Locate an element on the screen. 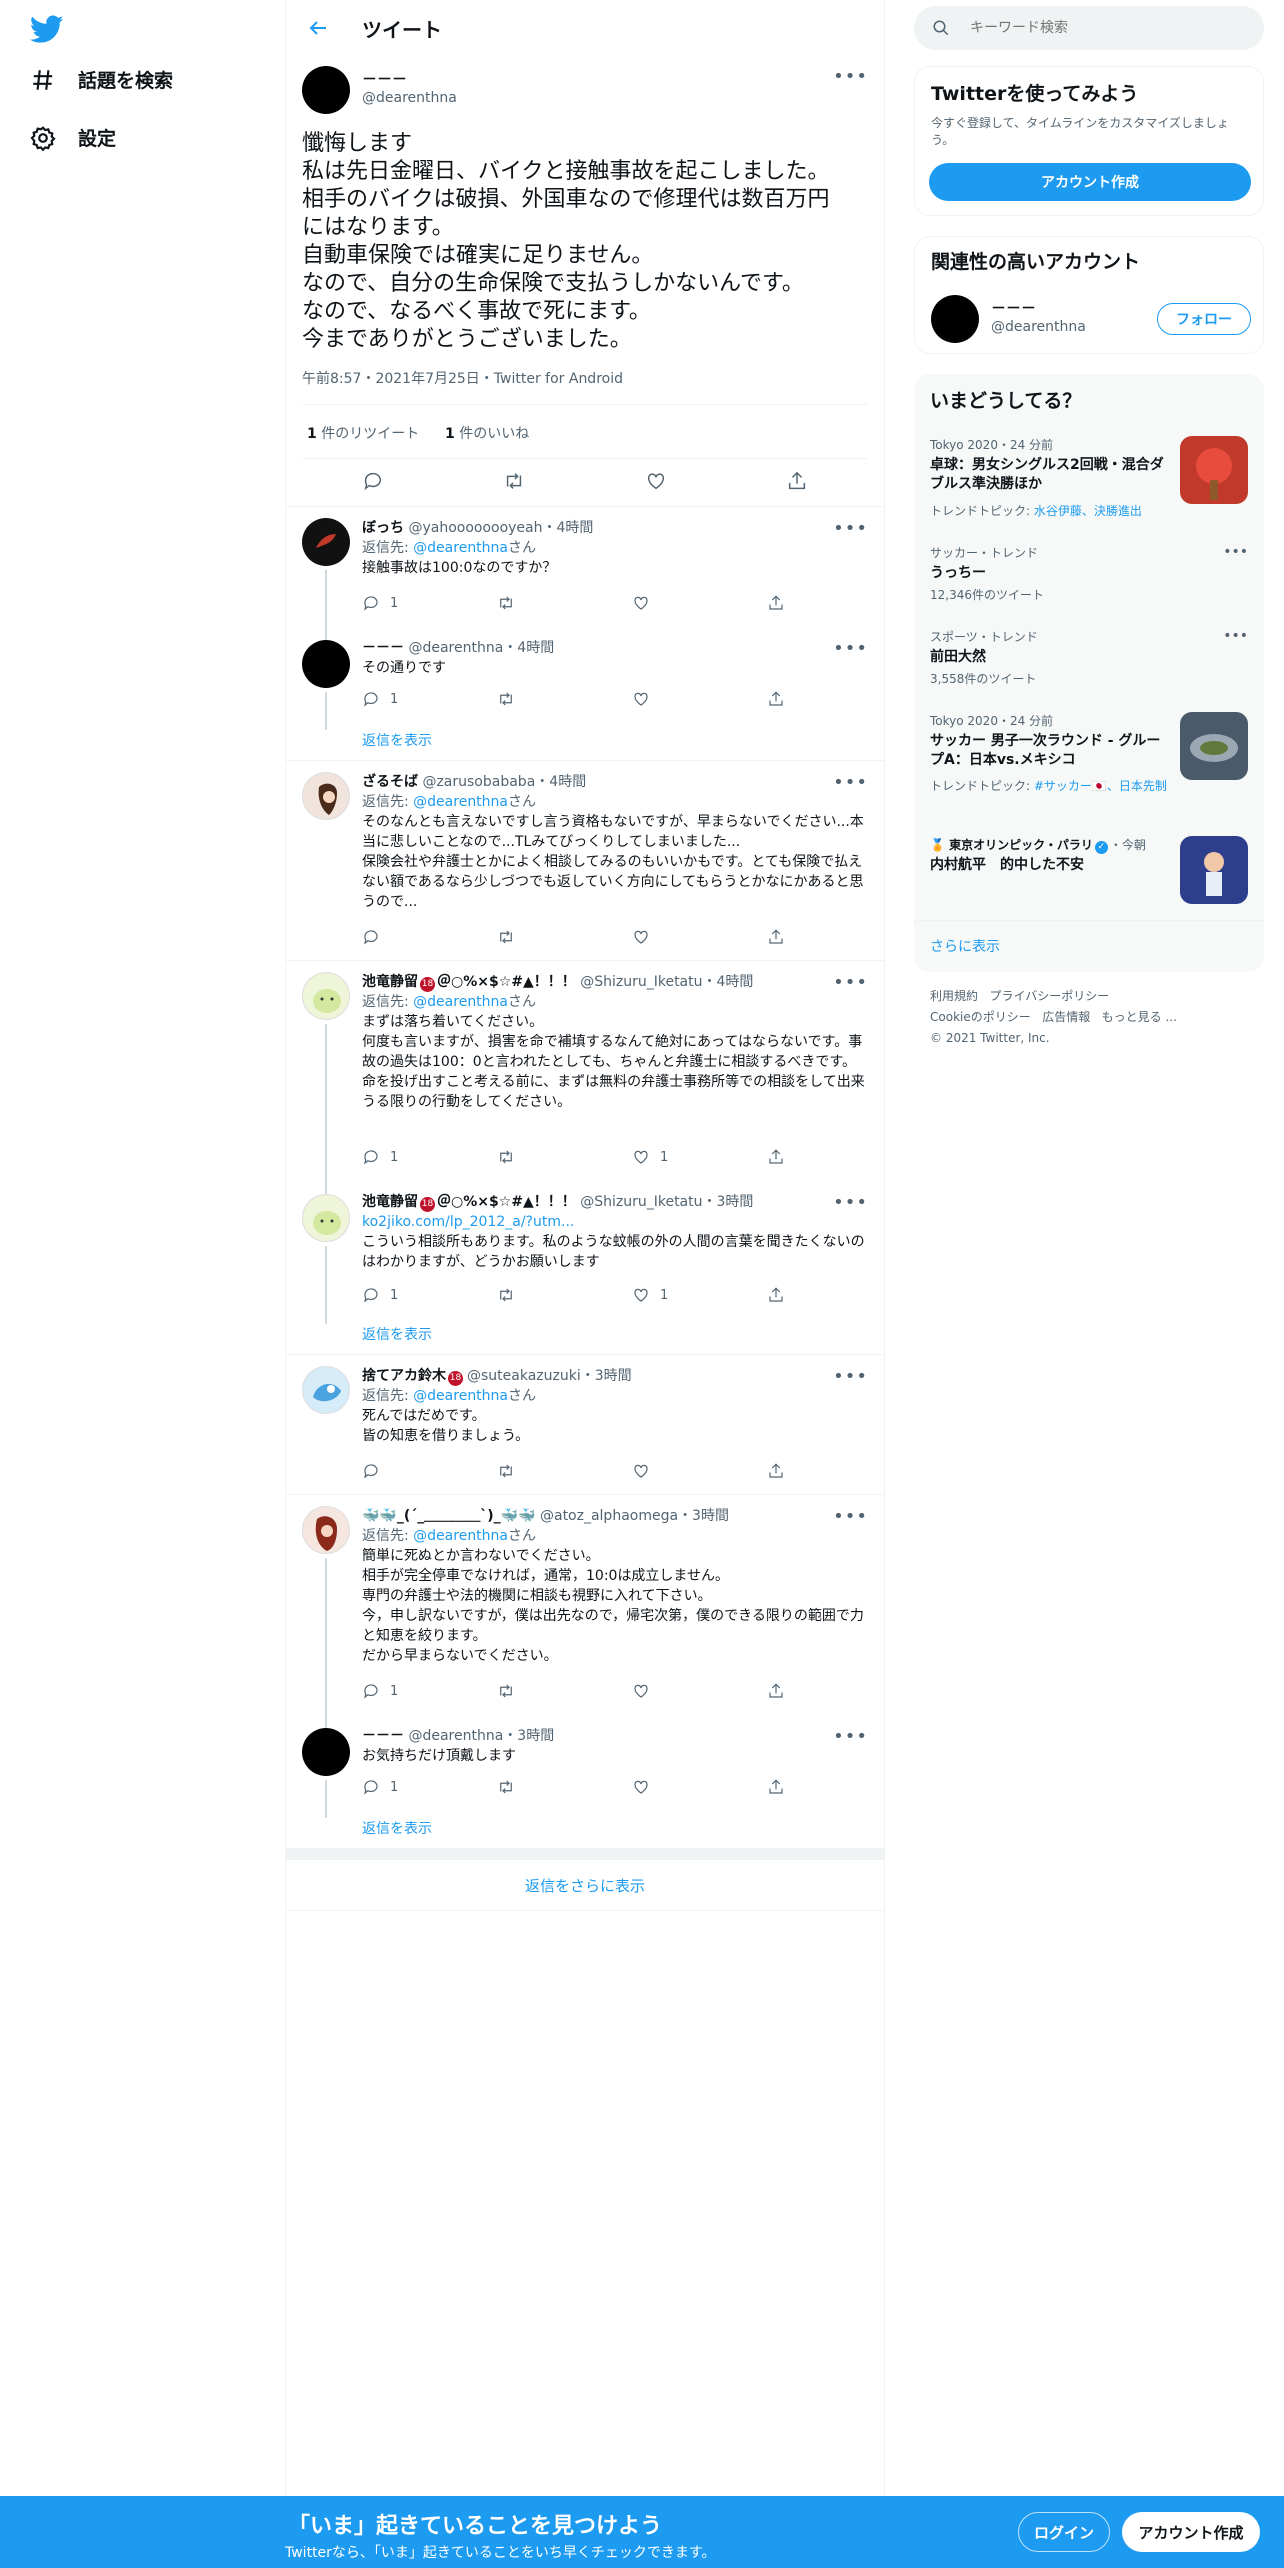  share-icon is located at coordinates (797, 481).